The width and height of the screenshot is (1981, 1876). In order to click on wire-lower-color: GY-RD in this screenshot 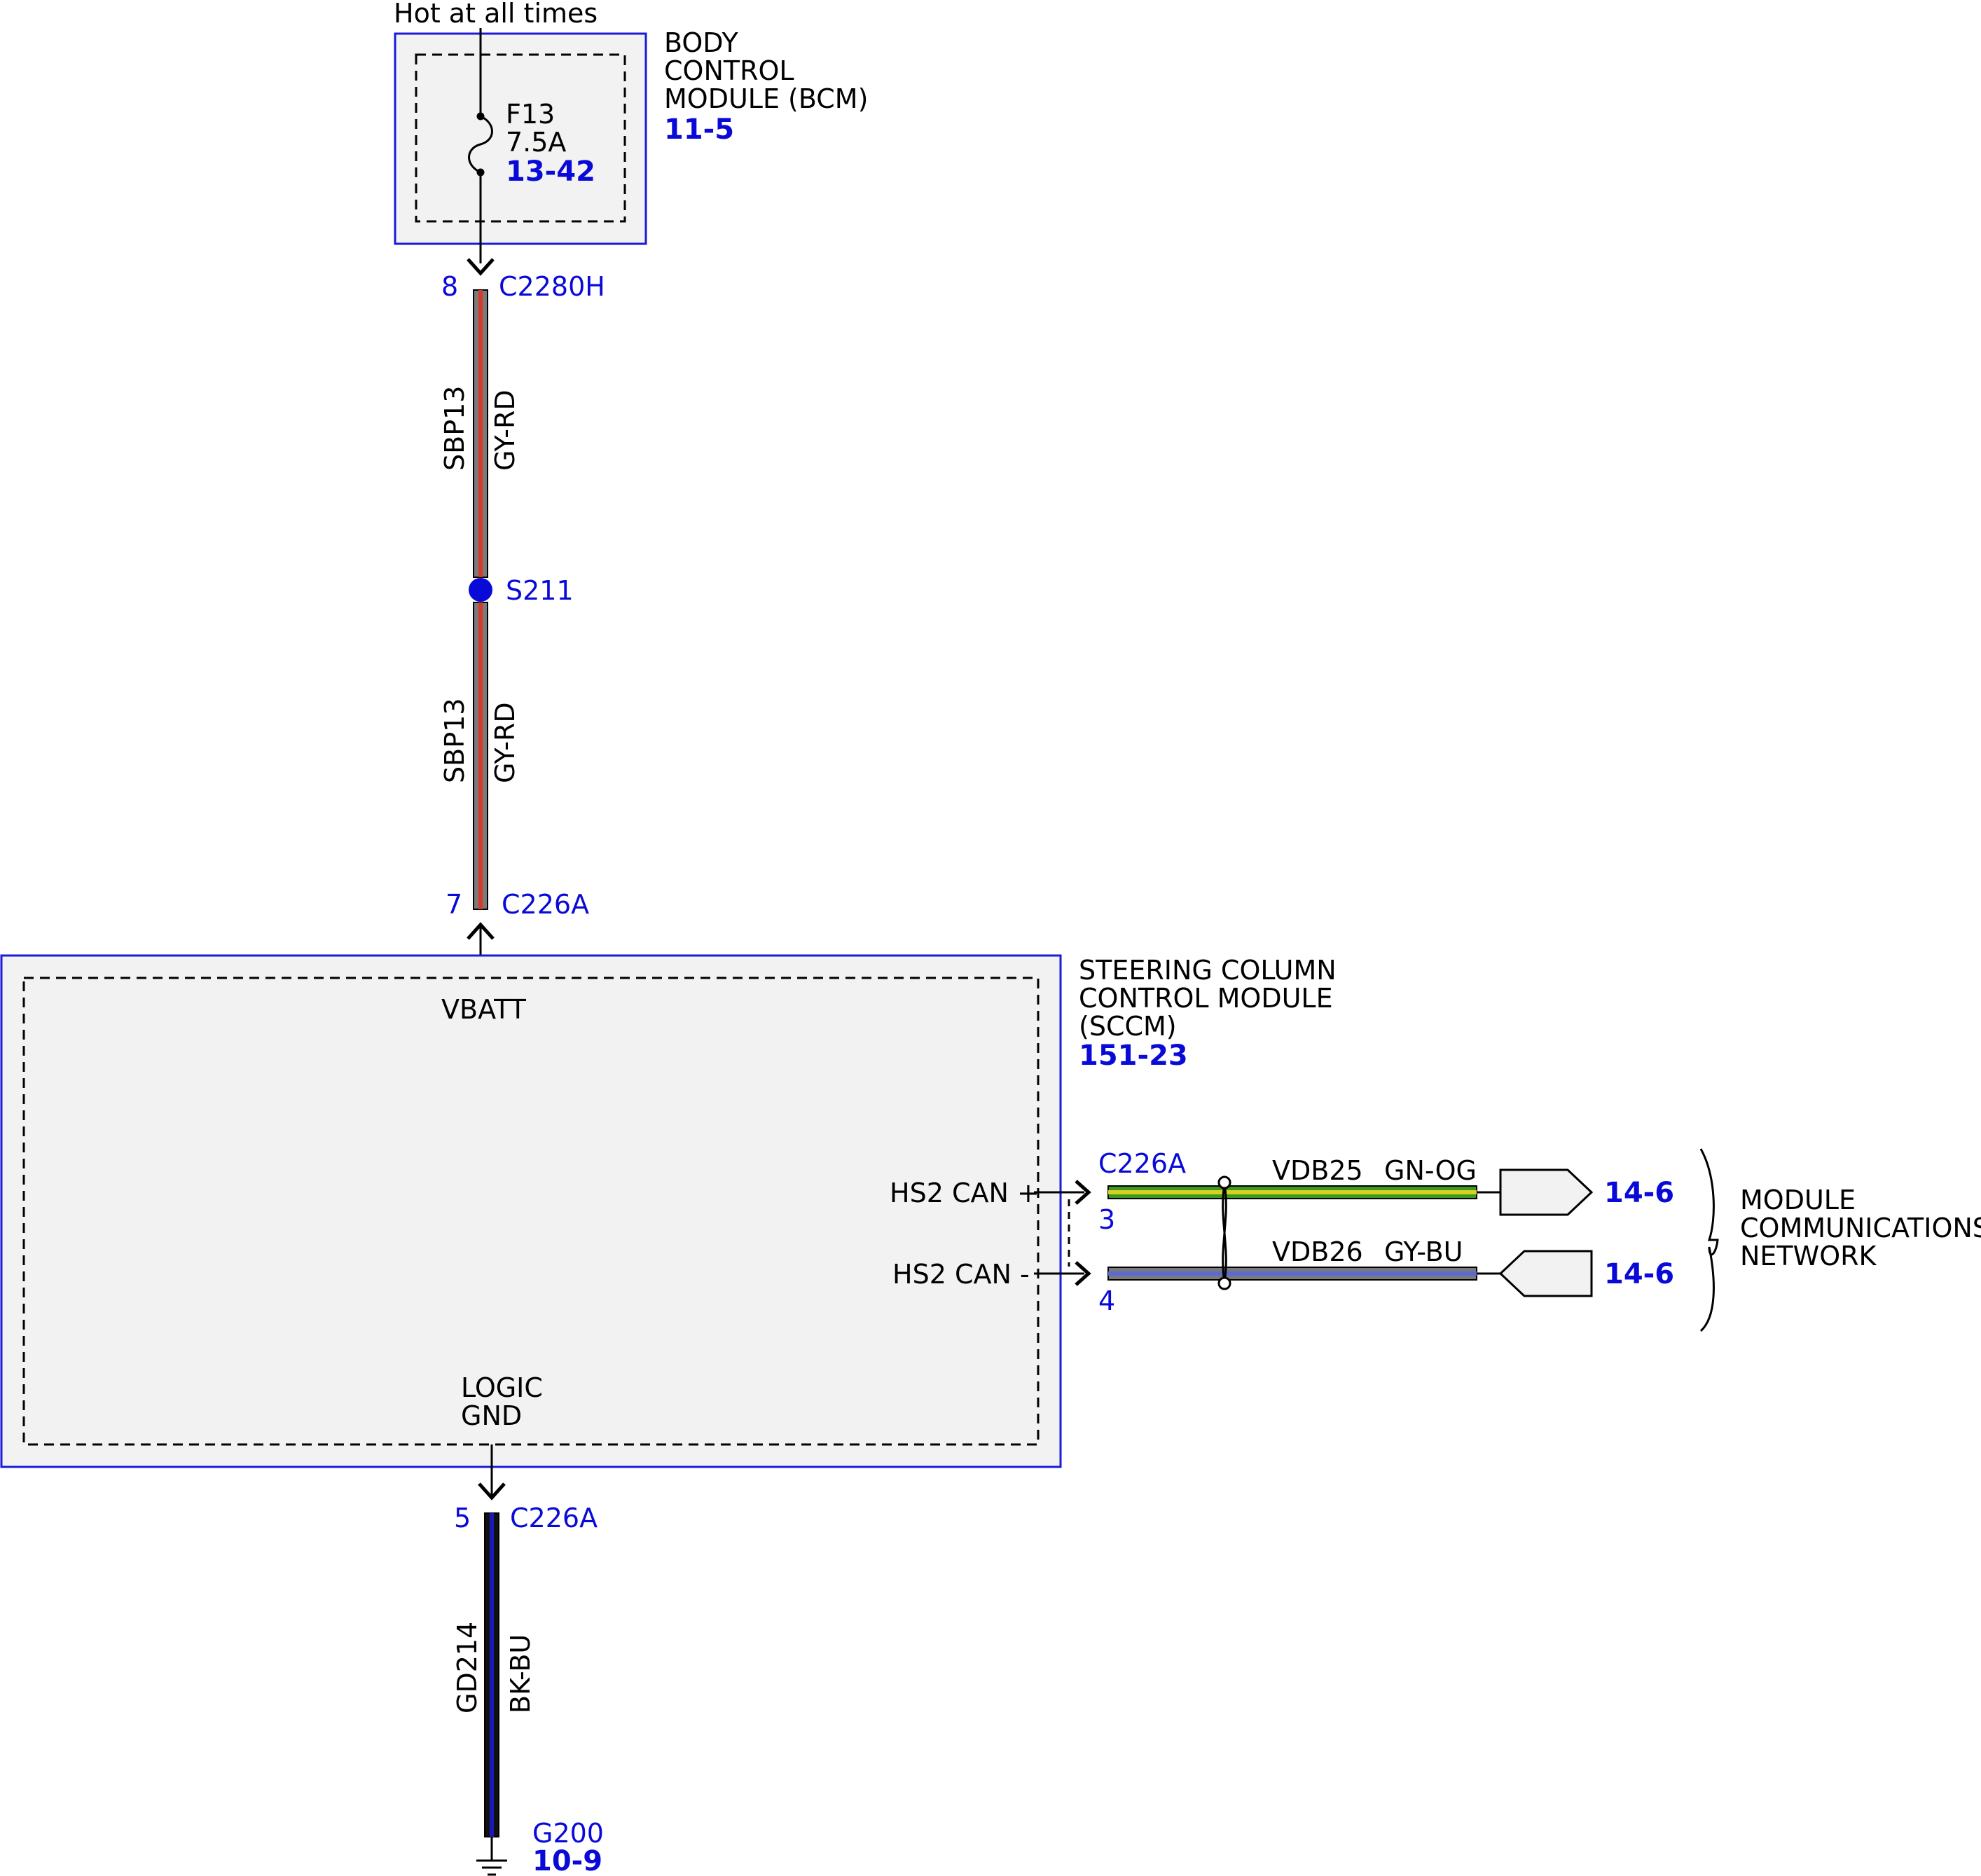, I will do `click(505, 742)`.